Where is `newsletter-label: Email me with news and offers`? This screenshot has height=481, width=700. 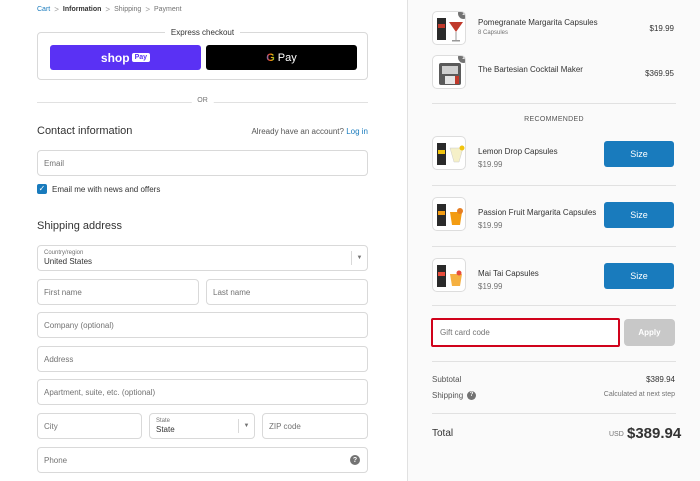
newsletter-label: Email me with news and offers is located at coordinates (106, 189).